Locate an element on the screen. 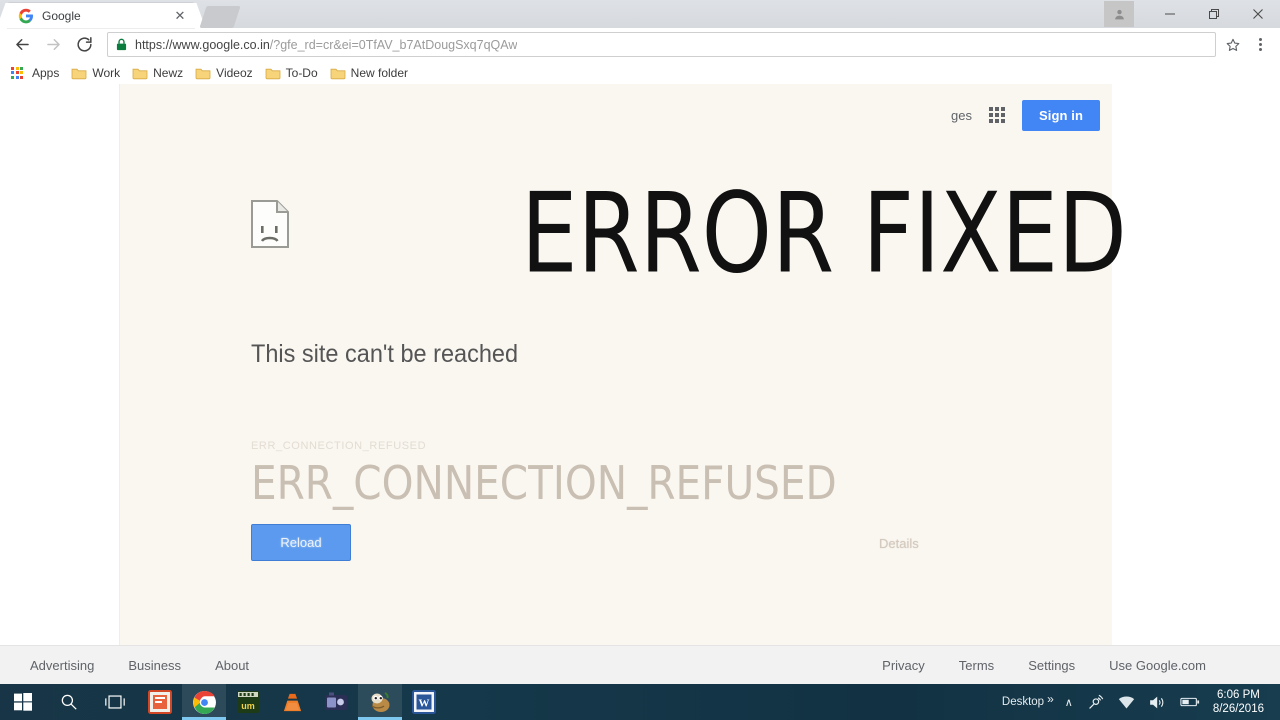  bookmark-apps: Apps is located at coordinates (36, 73).